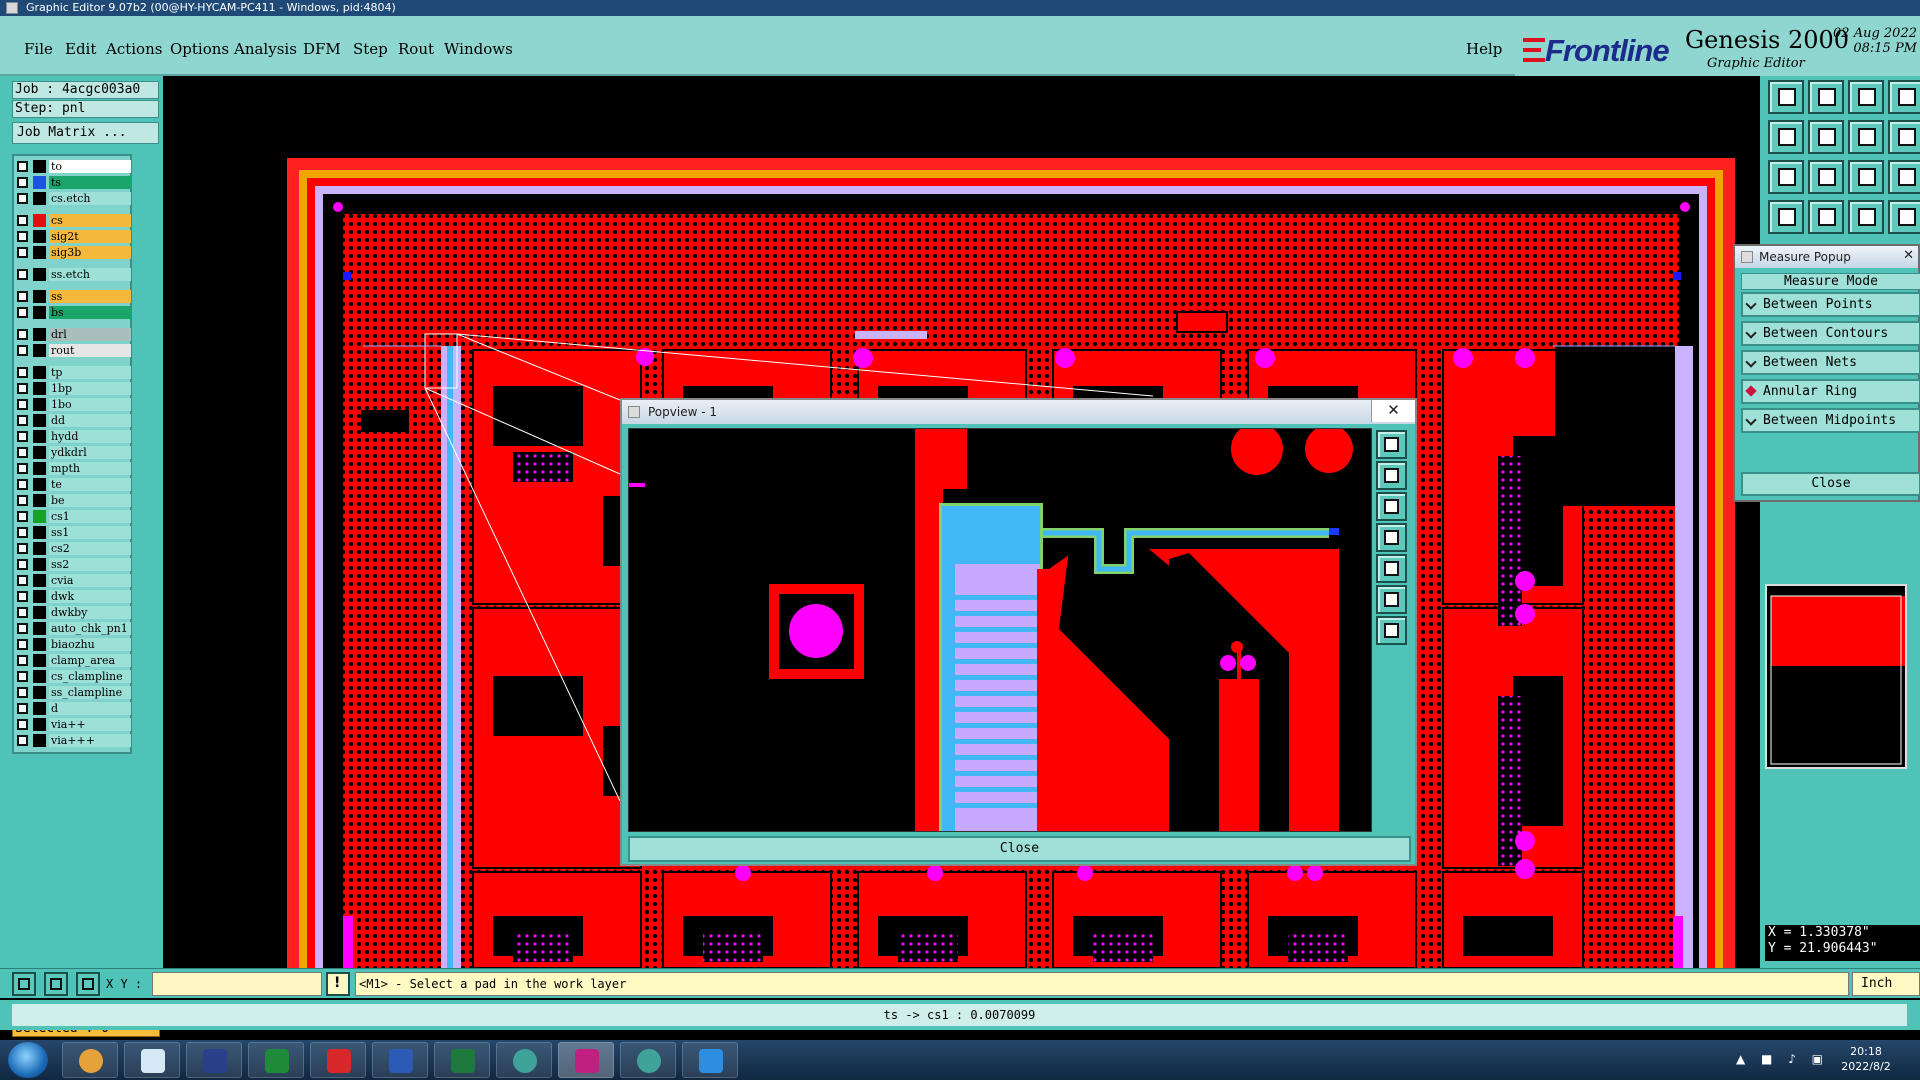 This screenshot has height=1080, width=1920. Describe the element at coordinates (152, 1060) in the screenshot. I see `taskbar-notepad-icon` at that location.